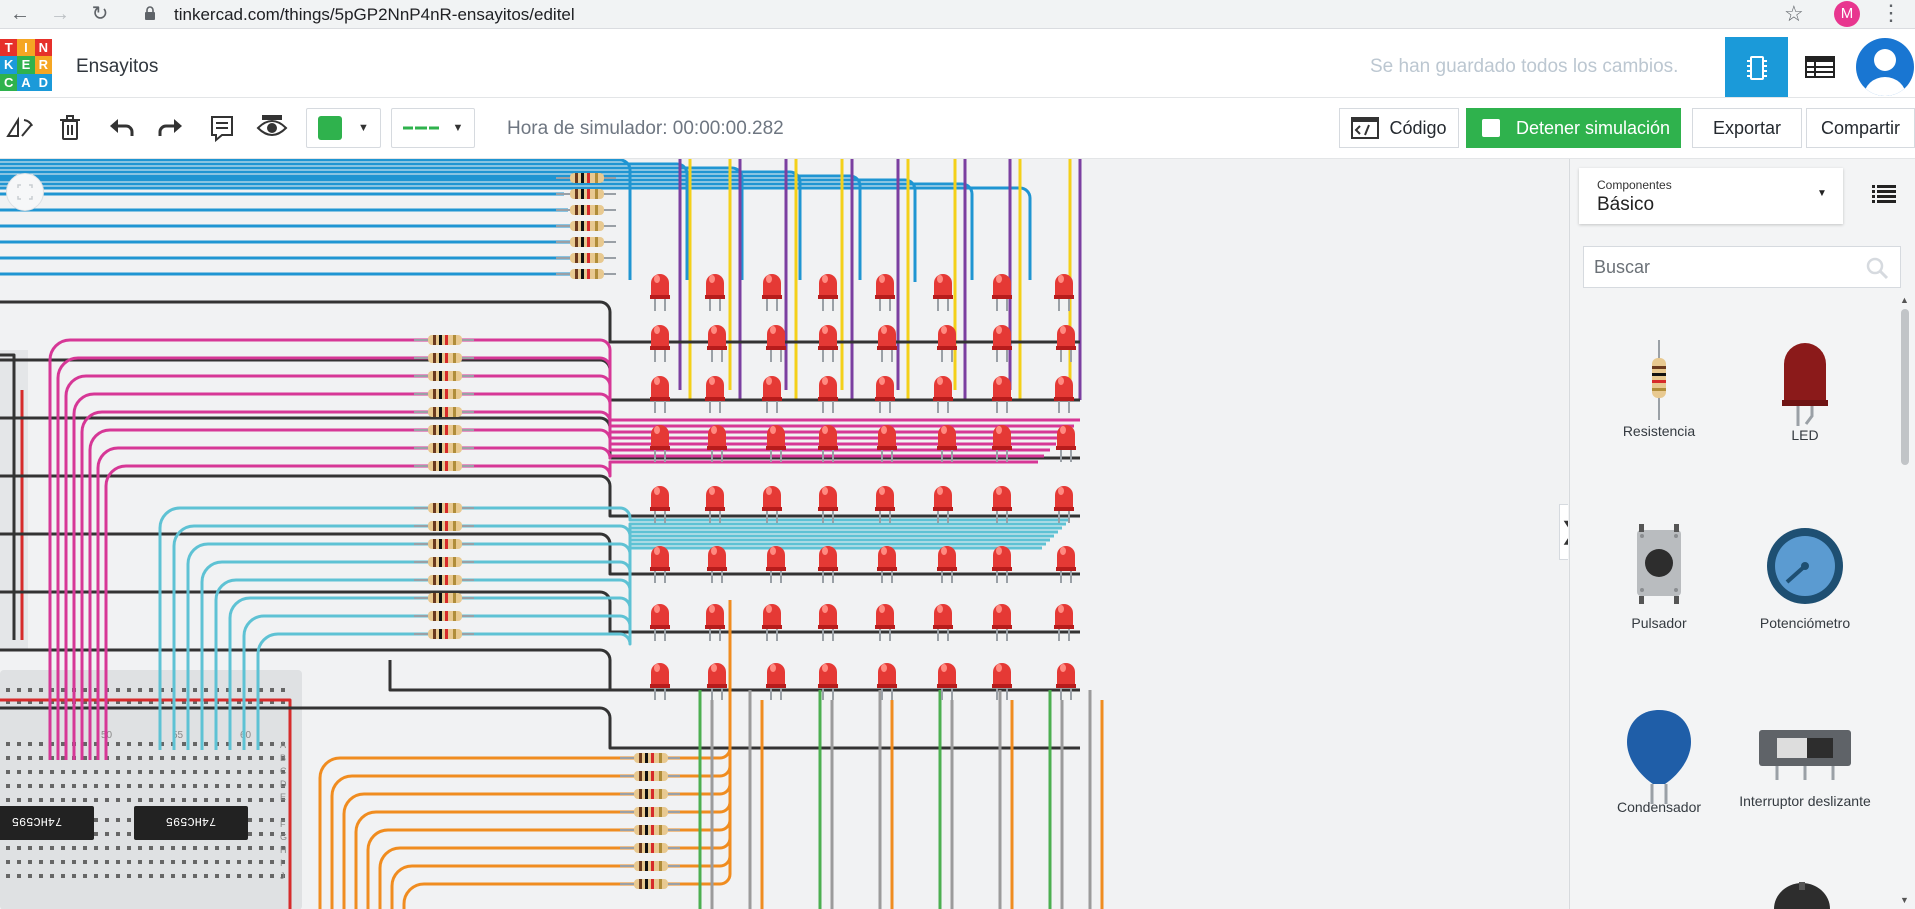  Describe the element at coordinates (1905, 602) in the screenshot. I see `components-scrollbar: ▲ ▼` at that location.